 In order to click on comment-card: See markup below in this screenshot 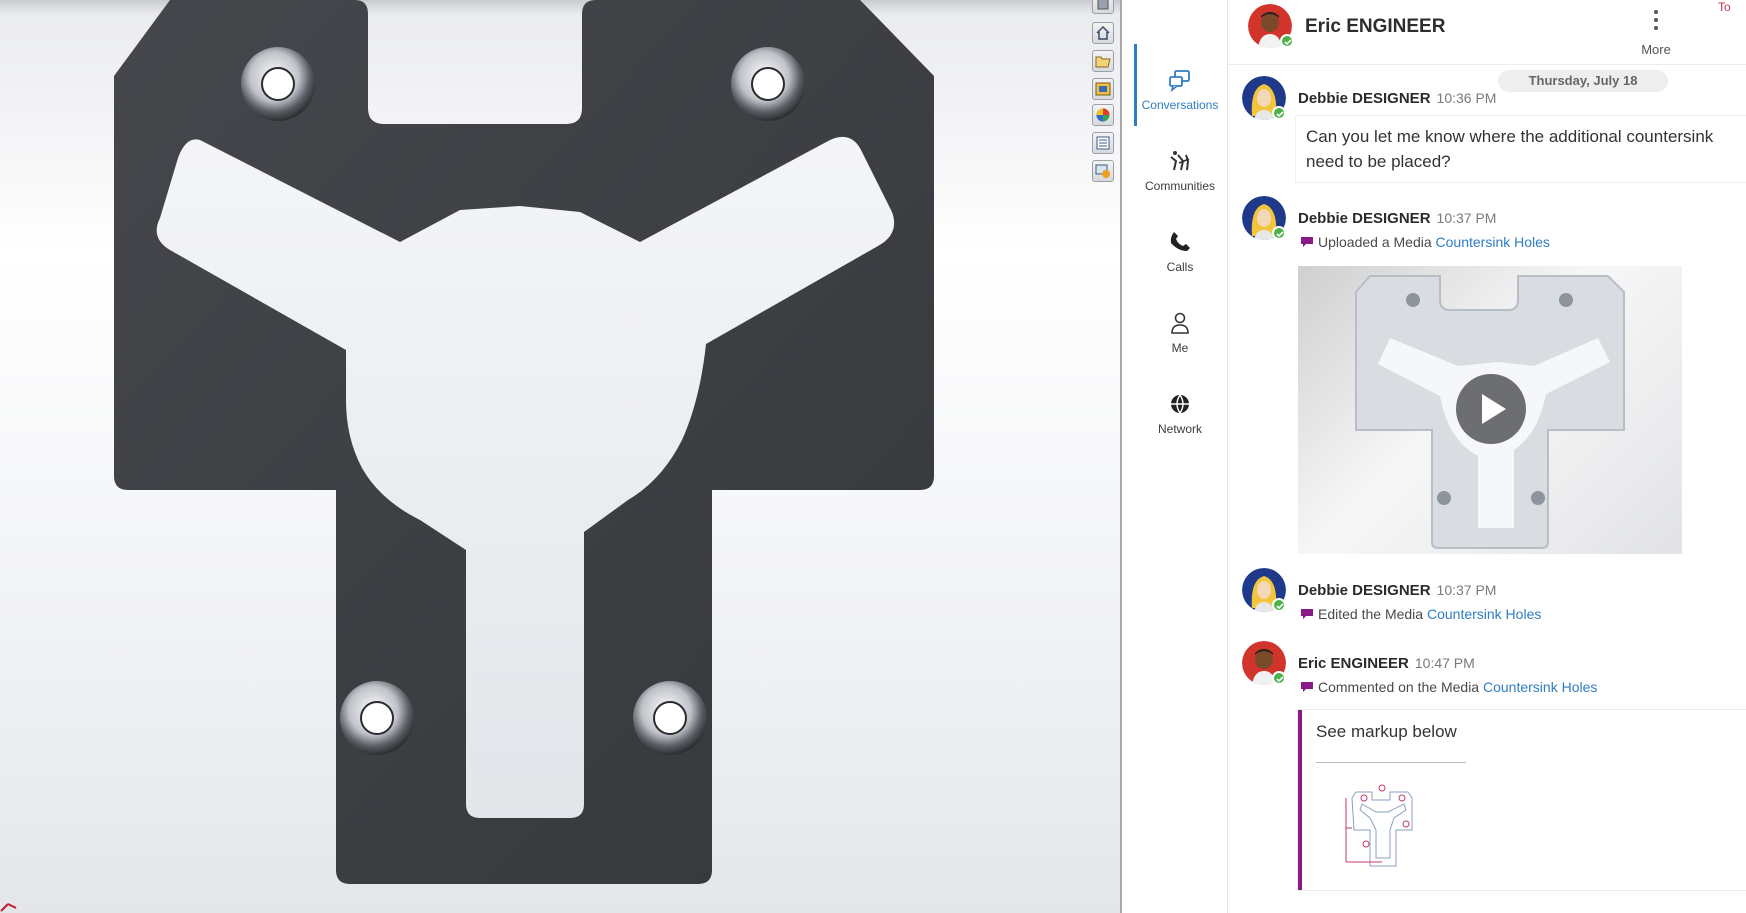, I will do `click(1522, 800)`.